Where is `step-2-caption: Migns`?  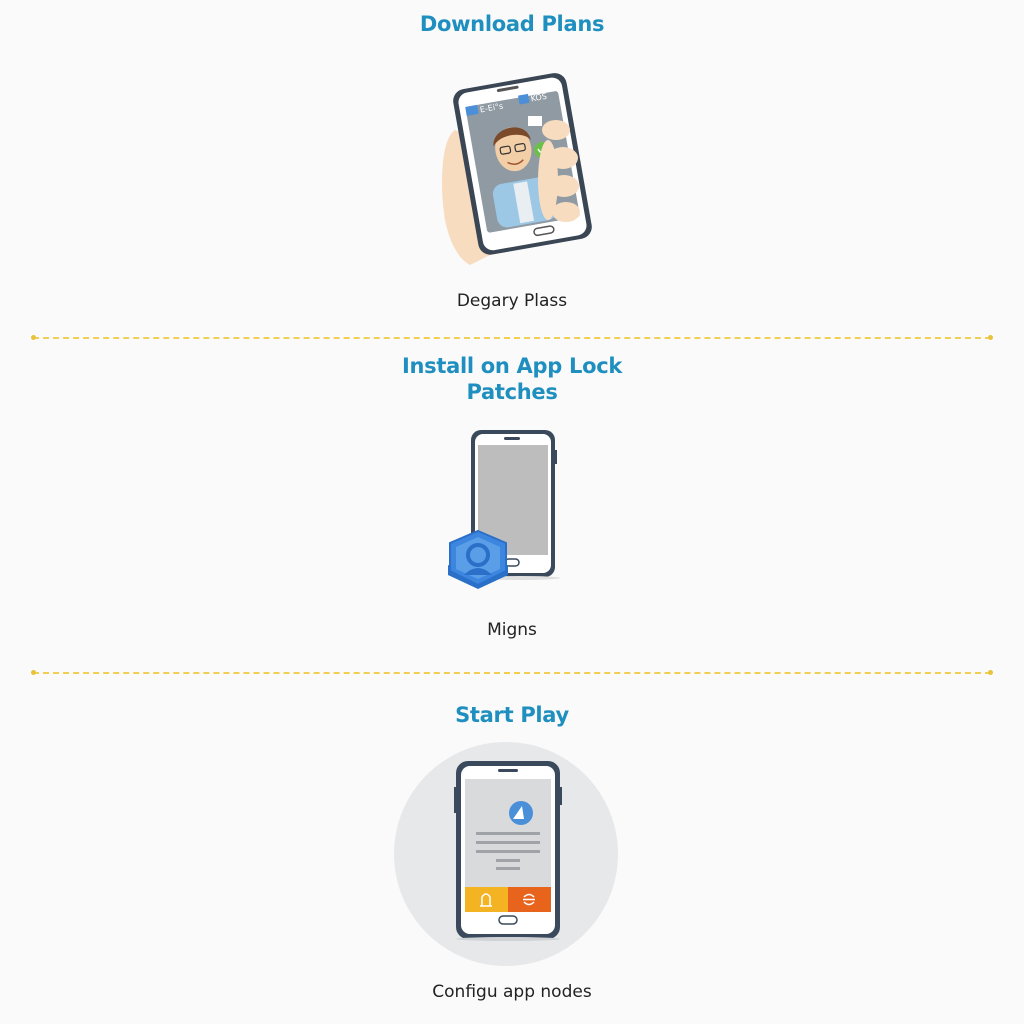 step-2-caption: Migns is located at coordinates (512, 630).